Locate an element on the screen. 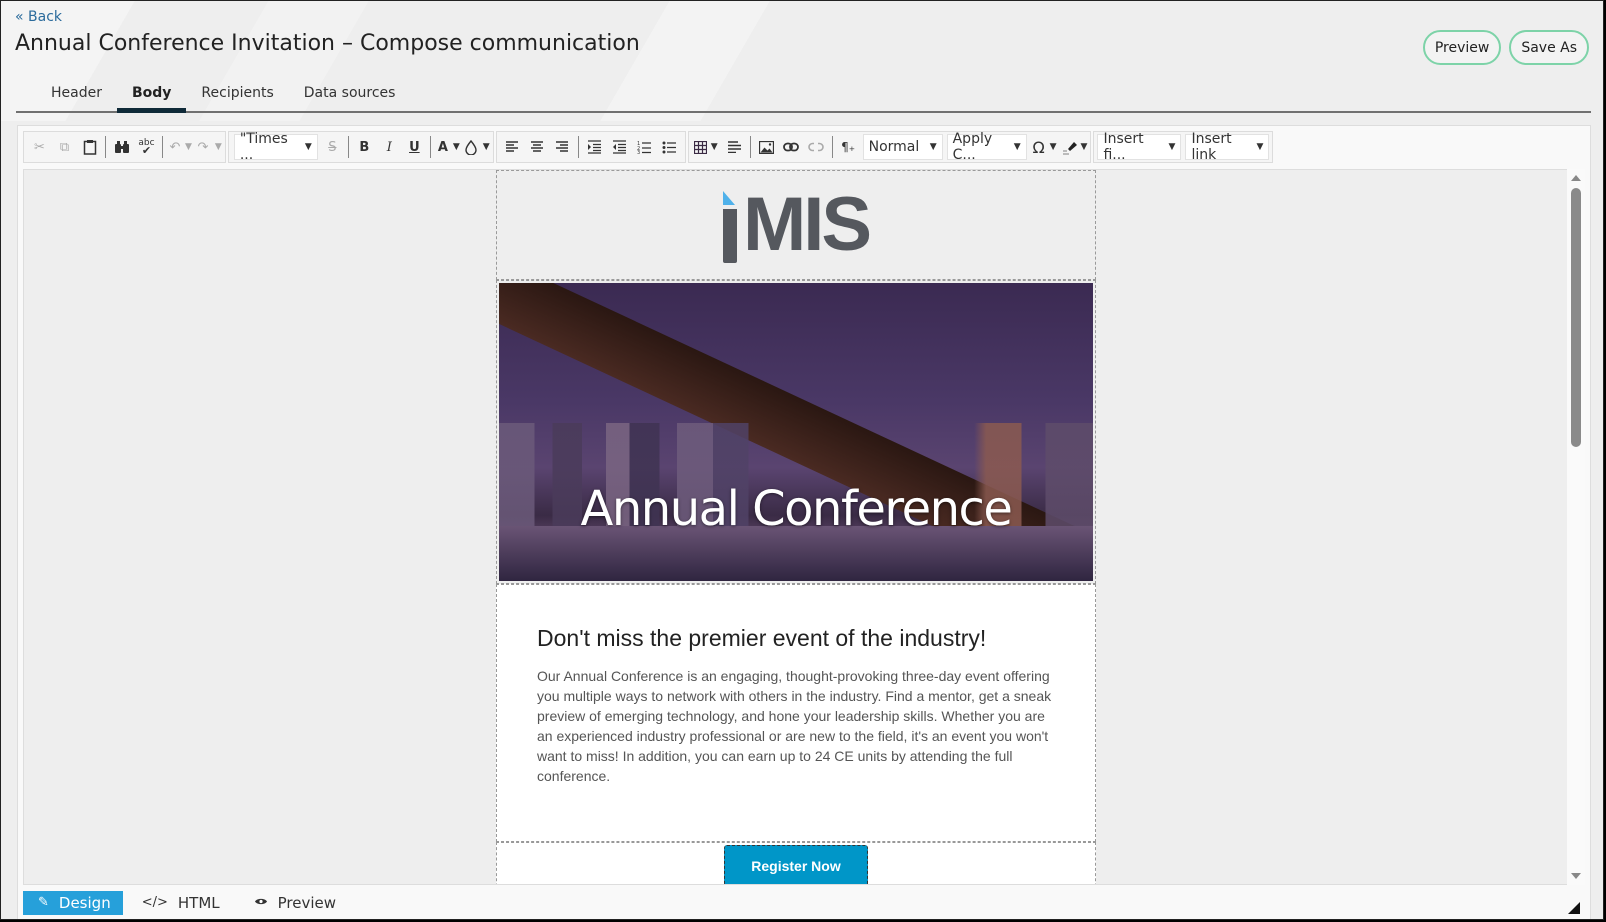 The height and width of the screenshot is (922, 1606). insert-field-select: Insert fi... ▼ is located at coordinates (1139, 147).